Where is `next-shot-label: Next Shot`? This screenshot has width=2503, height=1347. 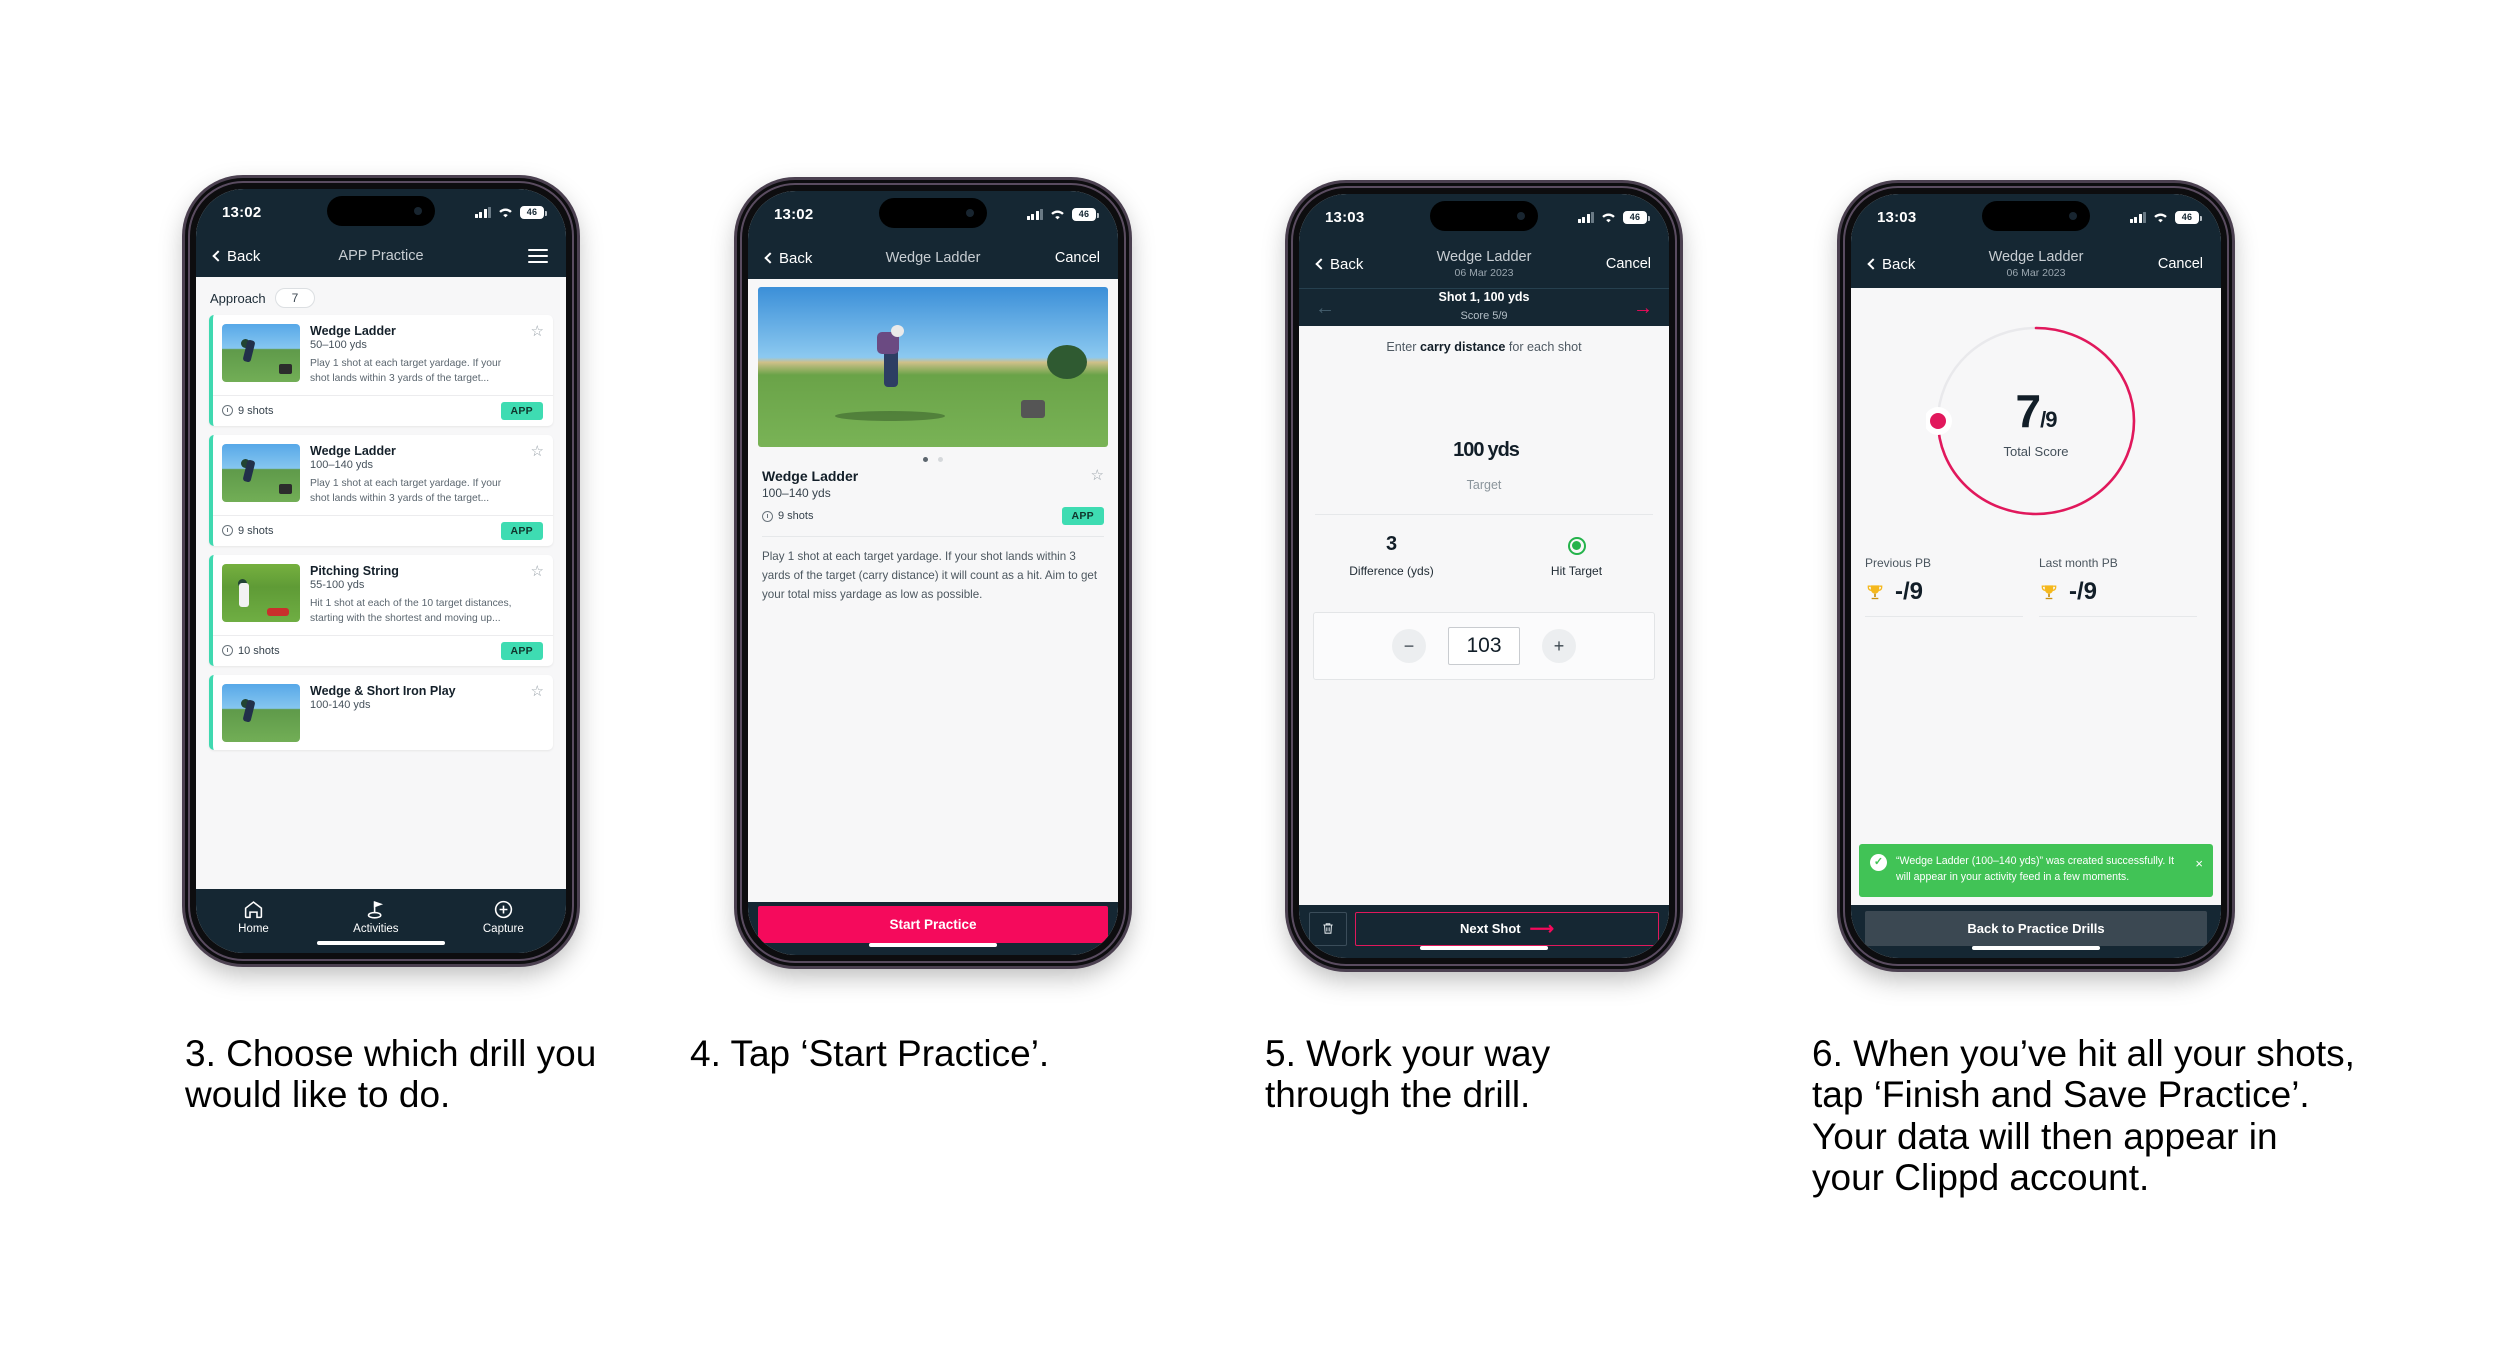
next-shot-label: Next Shot is located at coordinates (1490, 928).